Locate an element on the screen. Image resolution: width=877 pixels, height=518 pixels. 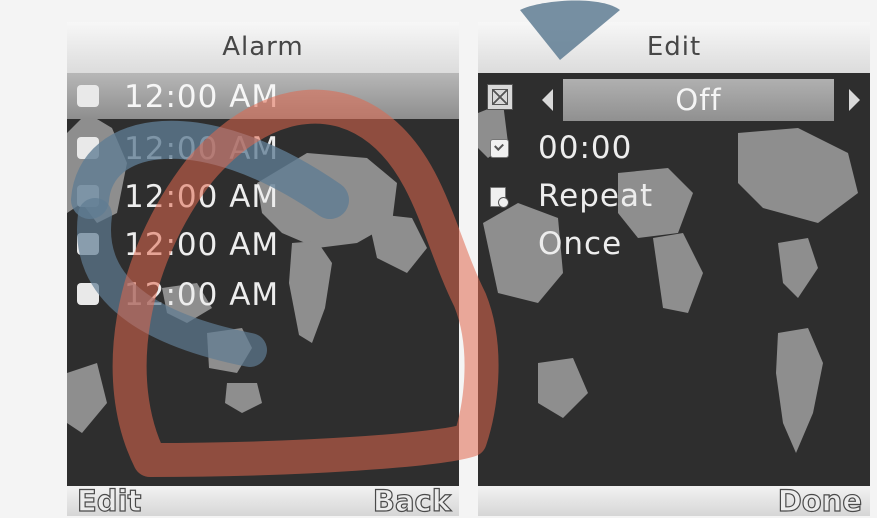
edit-softkey-bar: Done is located at coordinates (674, 500).